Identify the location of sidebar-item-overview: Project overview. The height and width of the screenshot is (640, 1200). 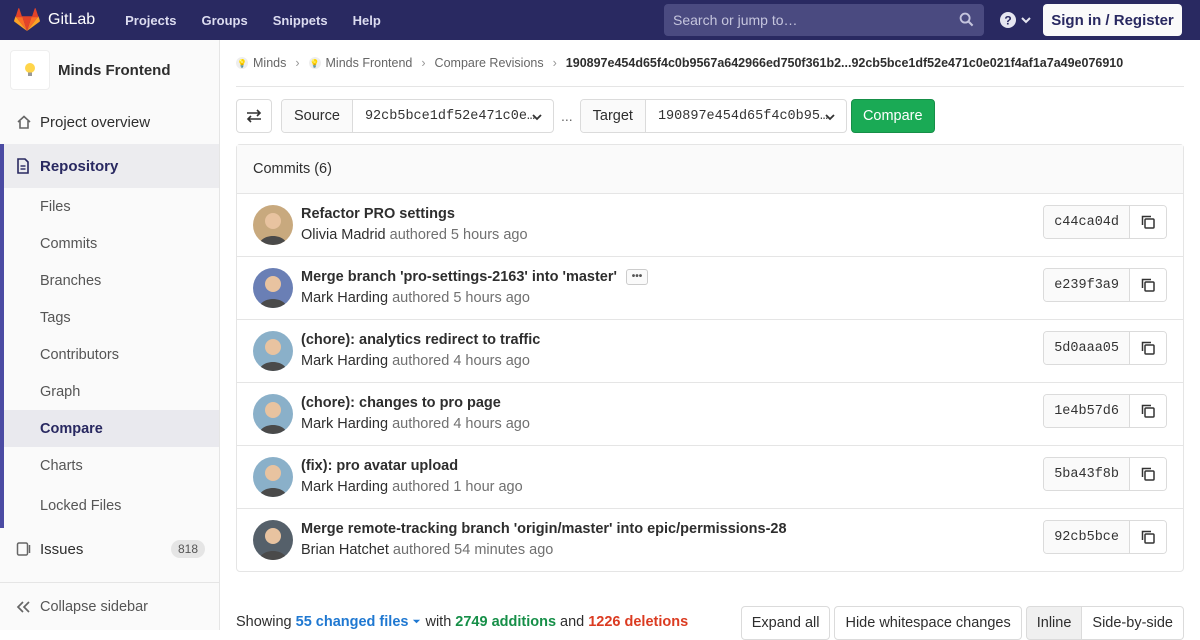
(109, 122).